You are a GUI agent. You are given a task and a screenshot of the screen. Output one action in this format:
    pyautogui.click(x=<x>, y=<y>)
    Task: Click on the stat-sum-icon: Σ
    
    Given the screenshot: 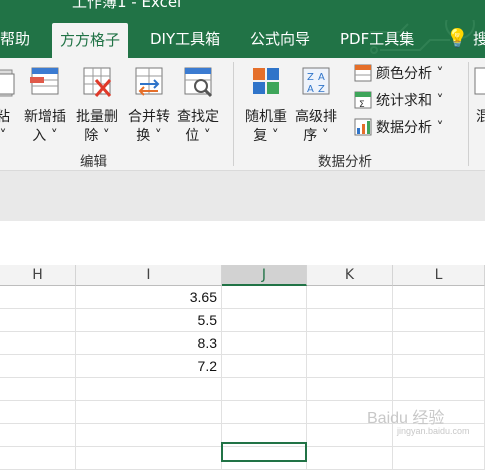 What is the action you would take?
    pyautogui.click(x=363, y=100)
    